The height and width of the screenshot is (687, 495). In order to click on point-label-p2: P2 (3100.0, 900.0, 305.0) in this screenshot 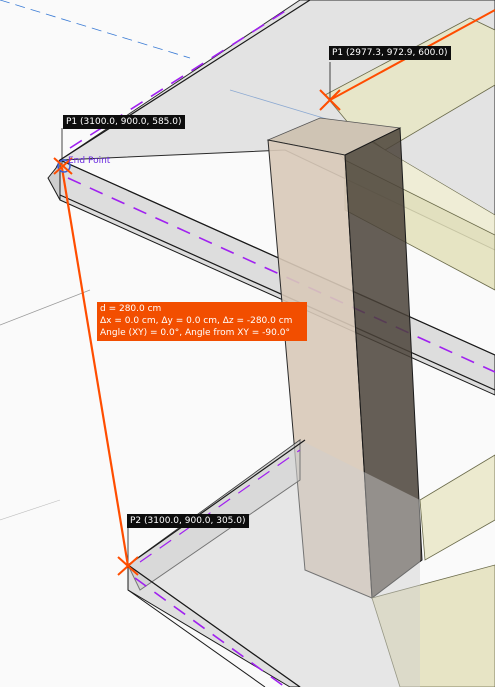, I will do `click(188, 521)`.